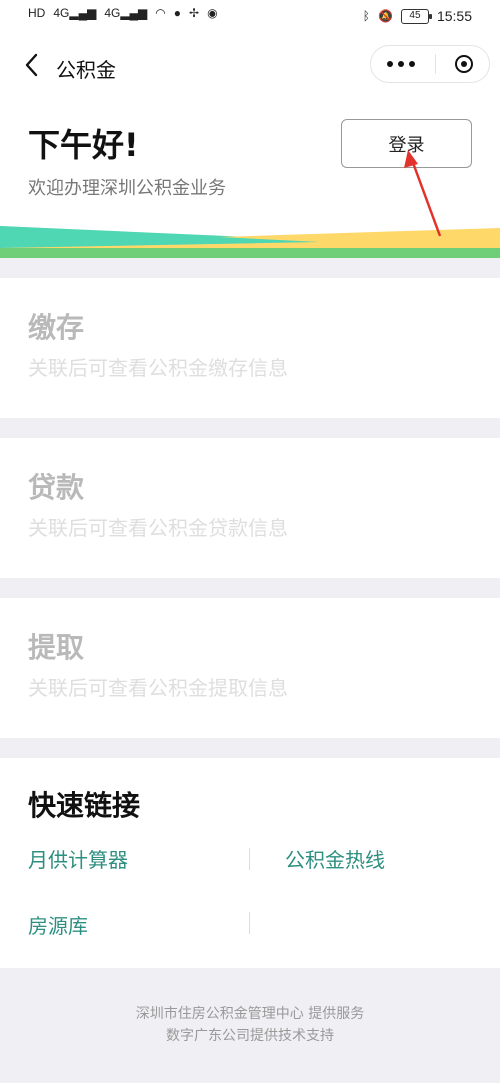  I want to click on loan-card: 贷款 关联后可查看公积金贷款信息, so click(250, 508).